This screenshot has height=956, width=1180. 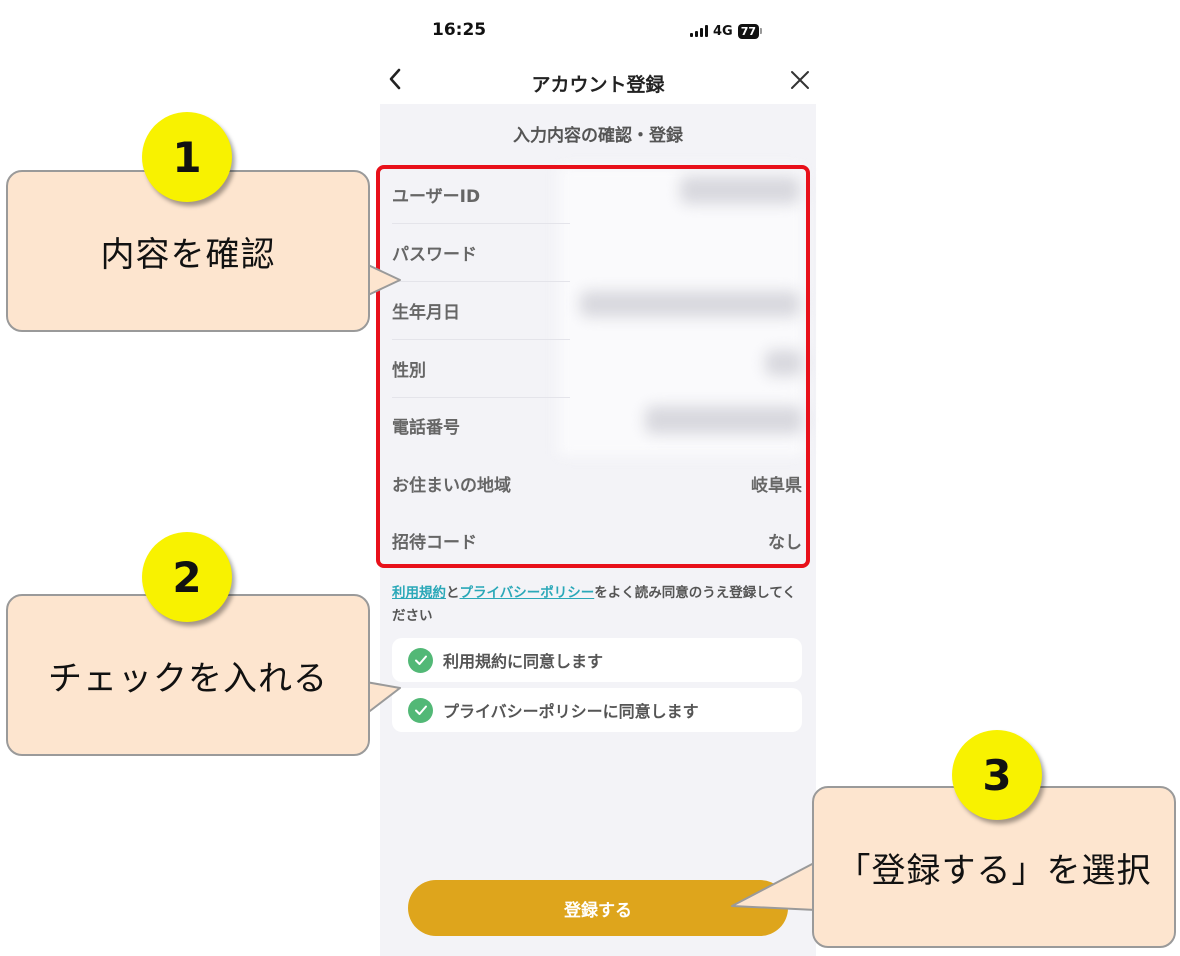 I want to click on terms-joiner: と, so click(x=453, y=593).